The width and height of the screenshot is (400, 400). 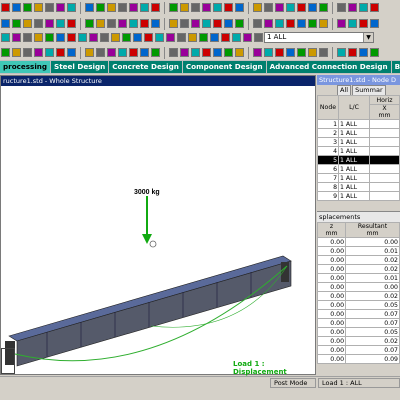 What do you see at coordinates (146, 67) in the screenshot?
I see `mode-tab: Concrete Design` at bounding box center [146, 67].